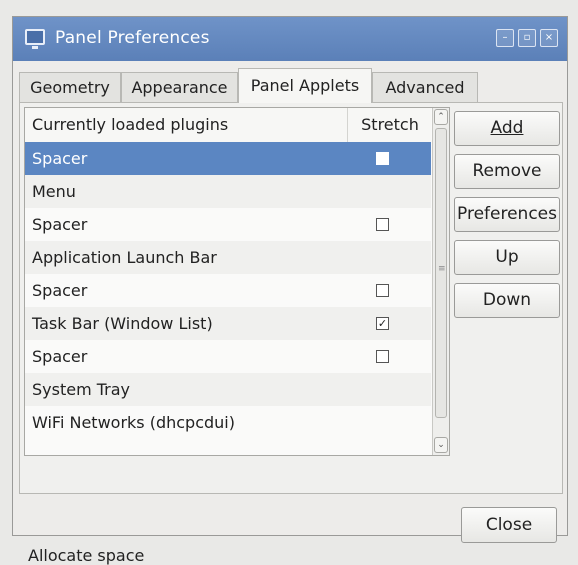 This screenshot has height=565, width=578. What do you see at coordinates (389, 125) in the screenshot?
I see `column-header-stretch: Stretch` at bounding box center [389, 125].